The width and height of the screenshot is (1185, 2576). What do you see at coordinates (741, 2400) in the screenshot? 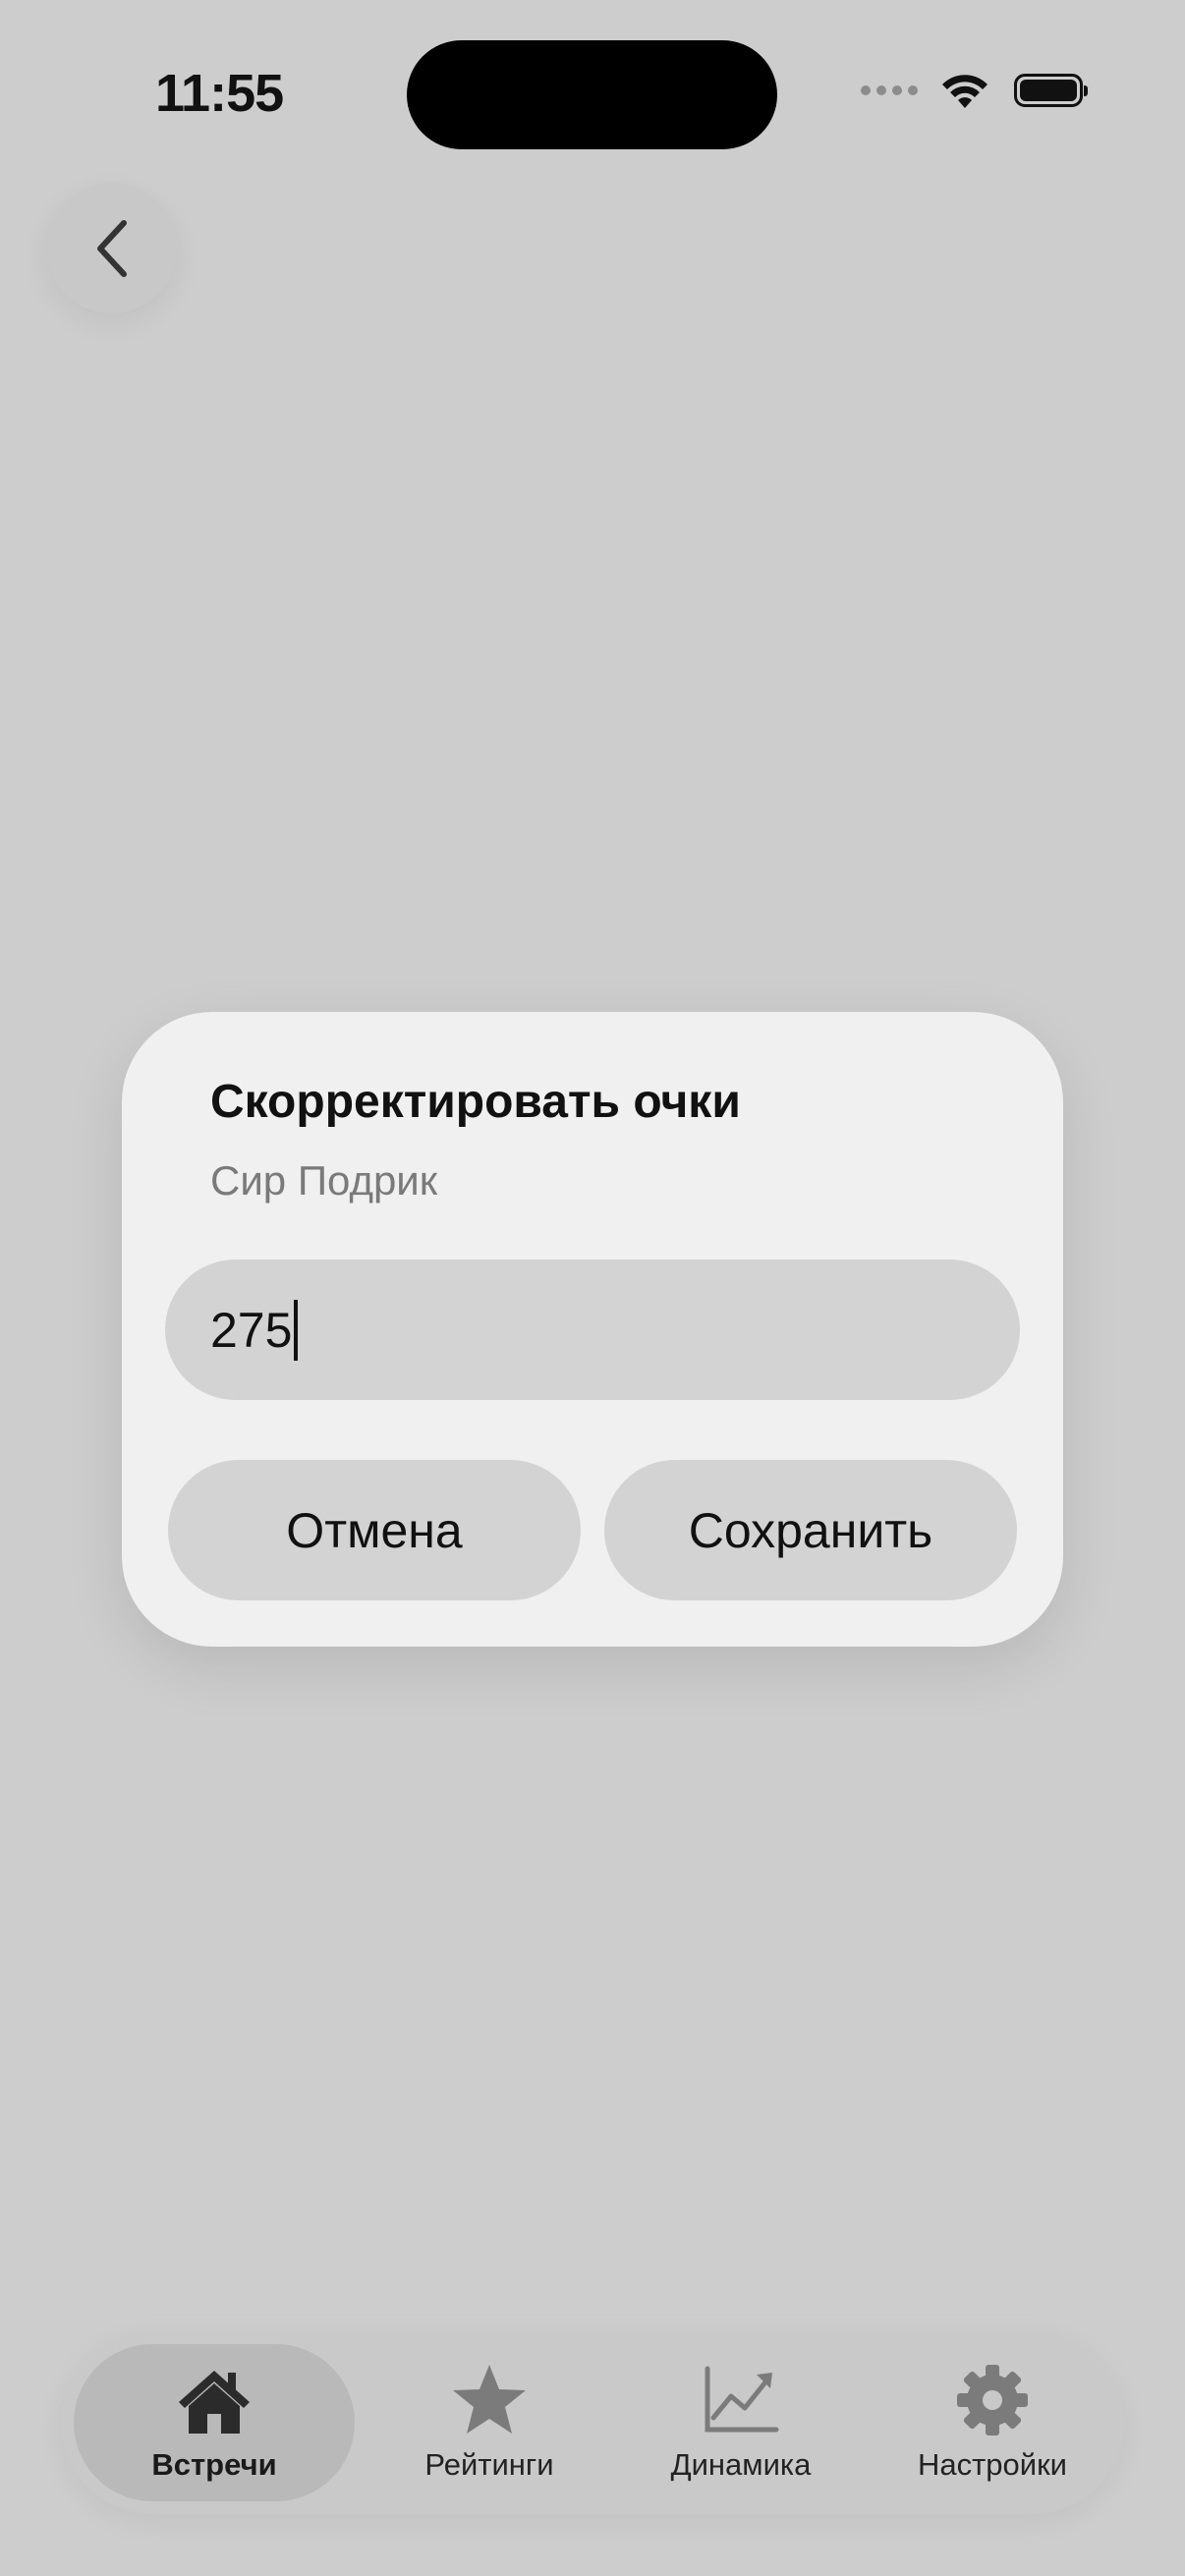
I see `chart-line-icon` at bounding box center [741, 2400].